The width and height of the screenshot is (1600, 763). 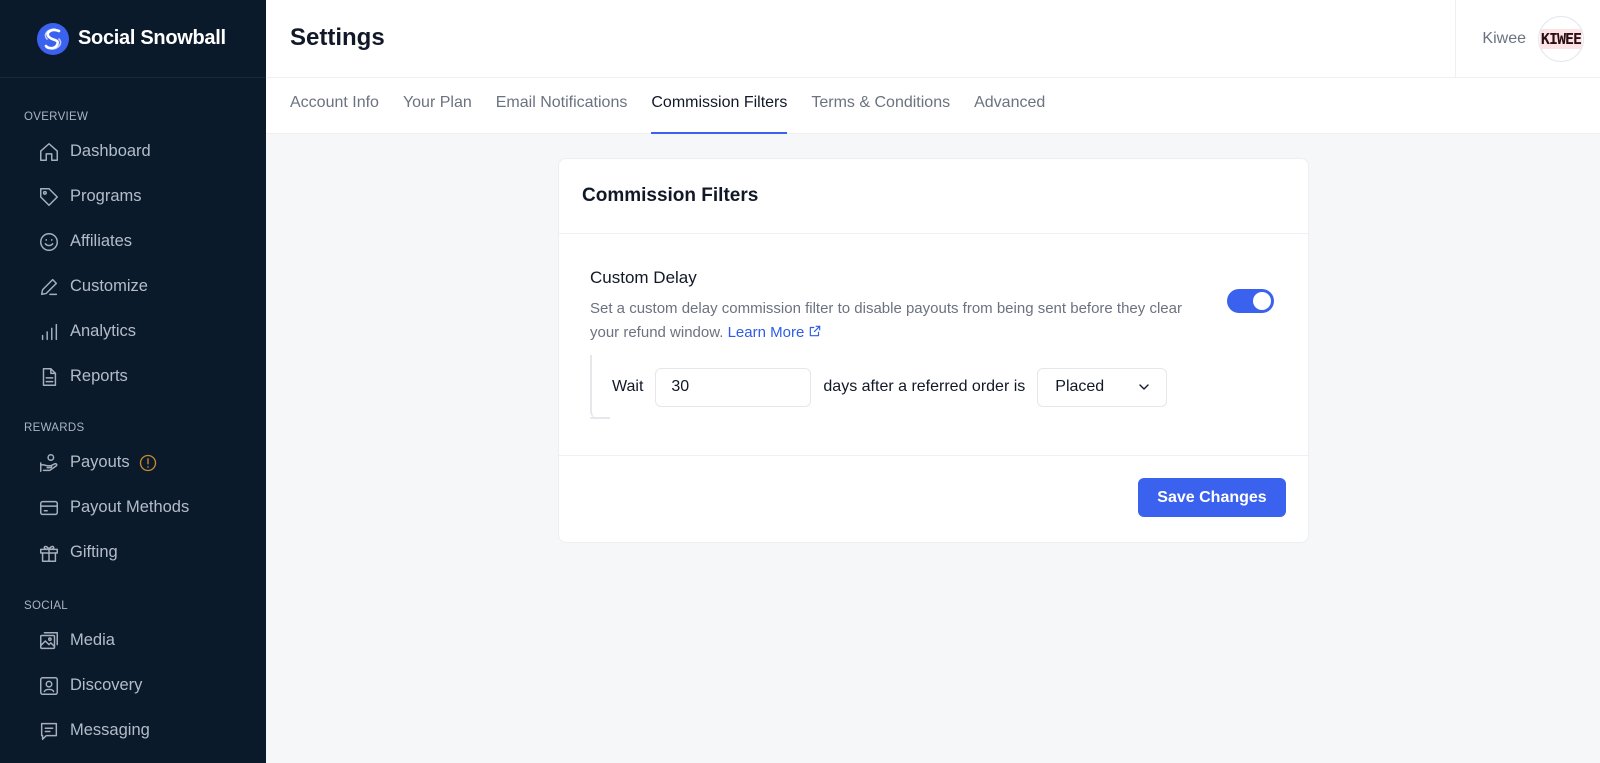 What do you see at coordinates (49, 553) in the screenshot?
I see `gift-icon` at bounding box center [49, 553].